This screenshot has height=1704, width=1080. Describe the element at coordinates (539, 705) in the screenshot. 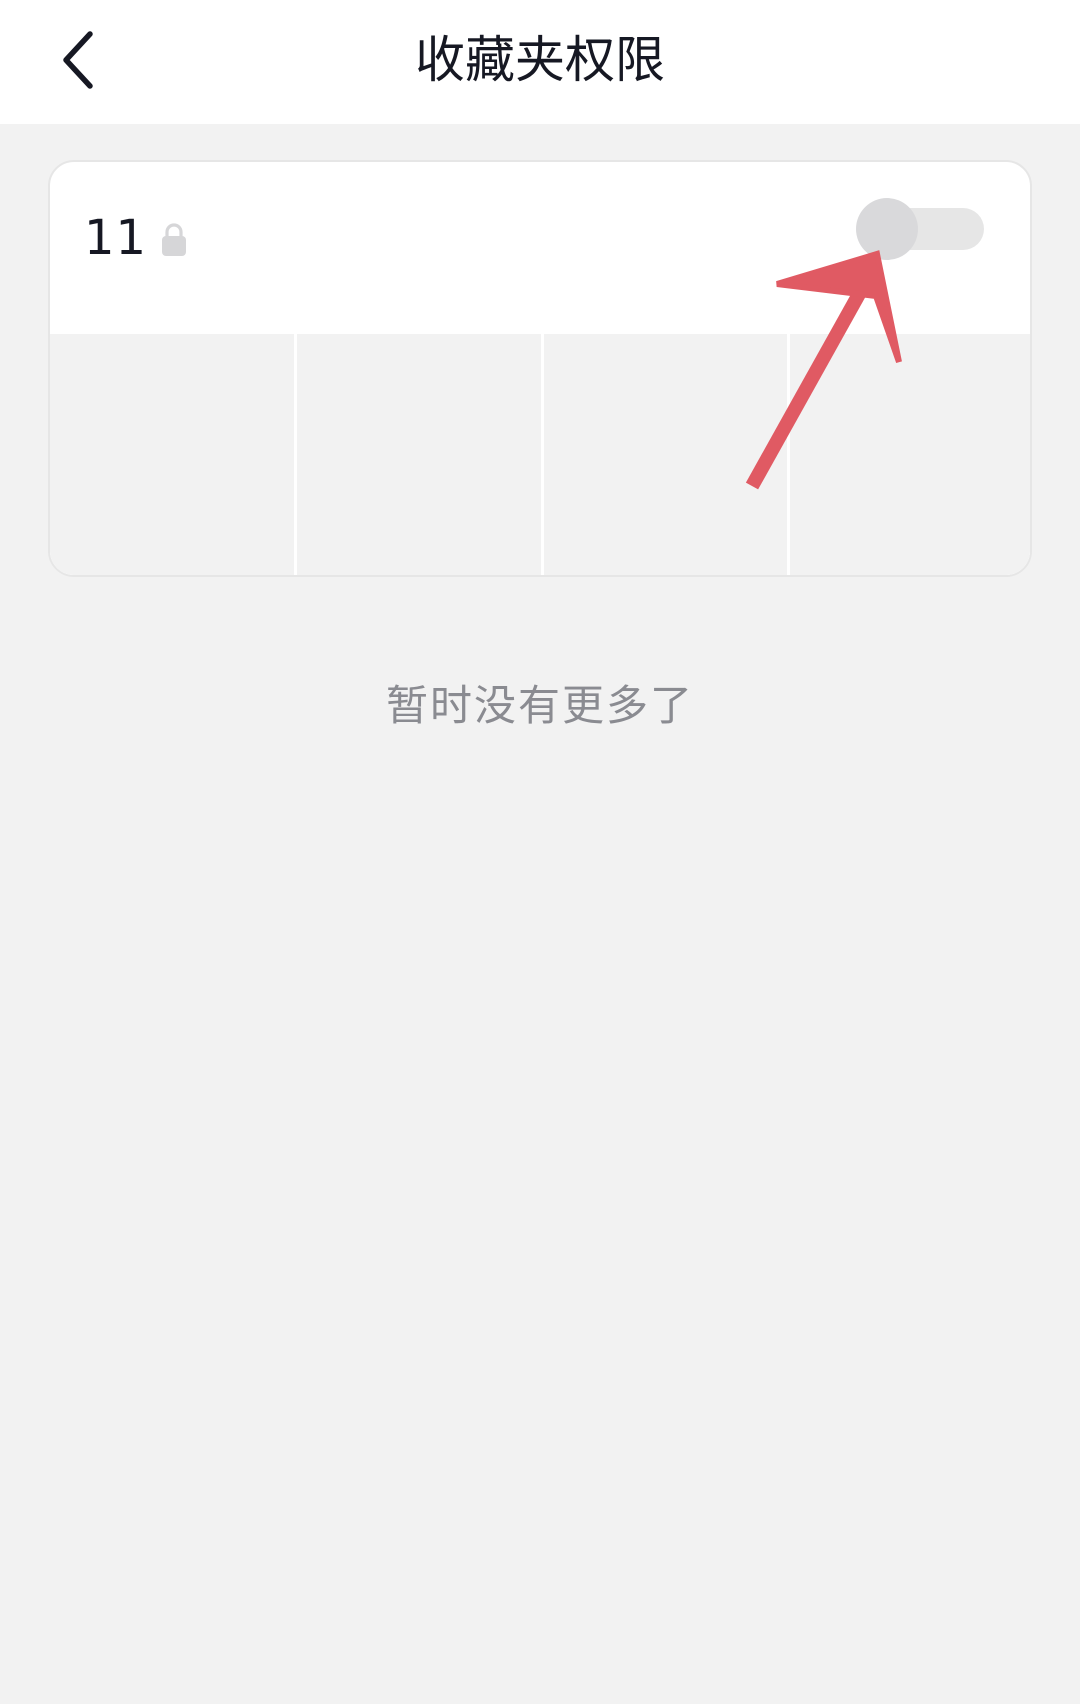

I see `no-more-hint: 暂时没有更多了` at that location.